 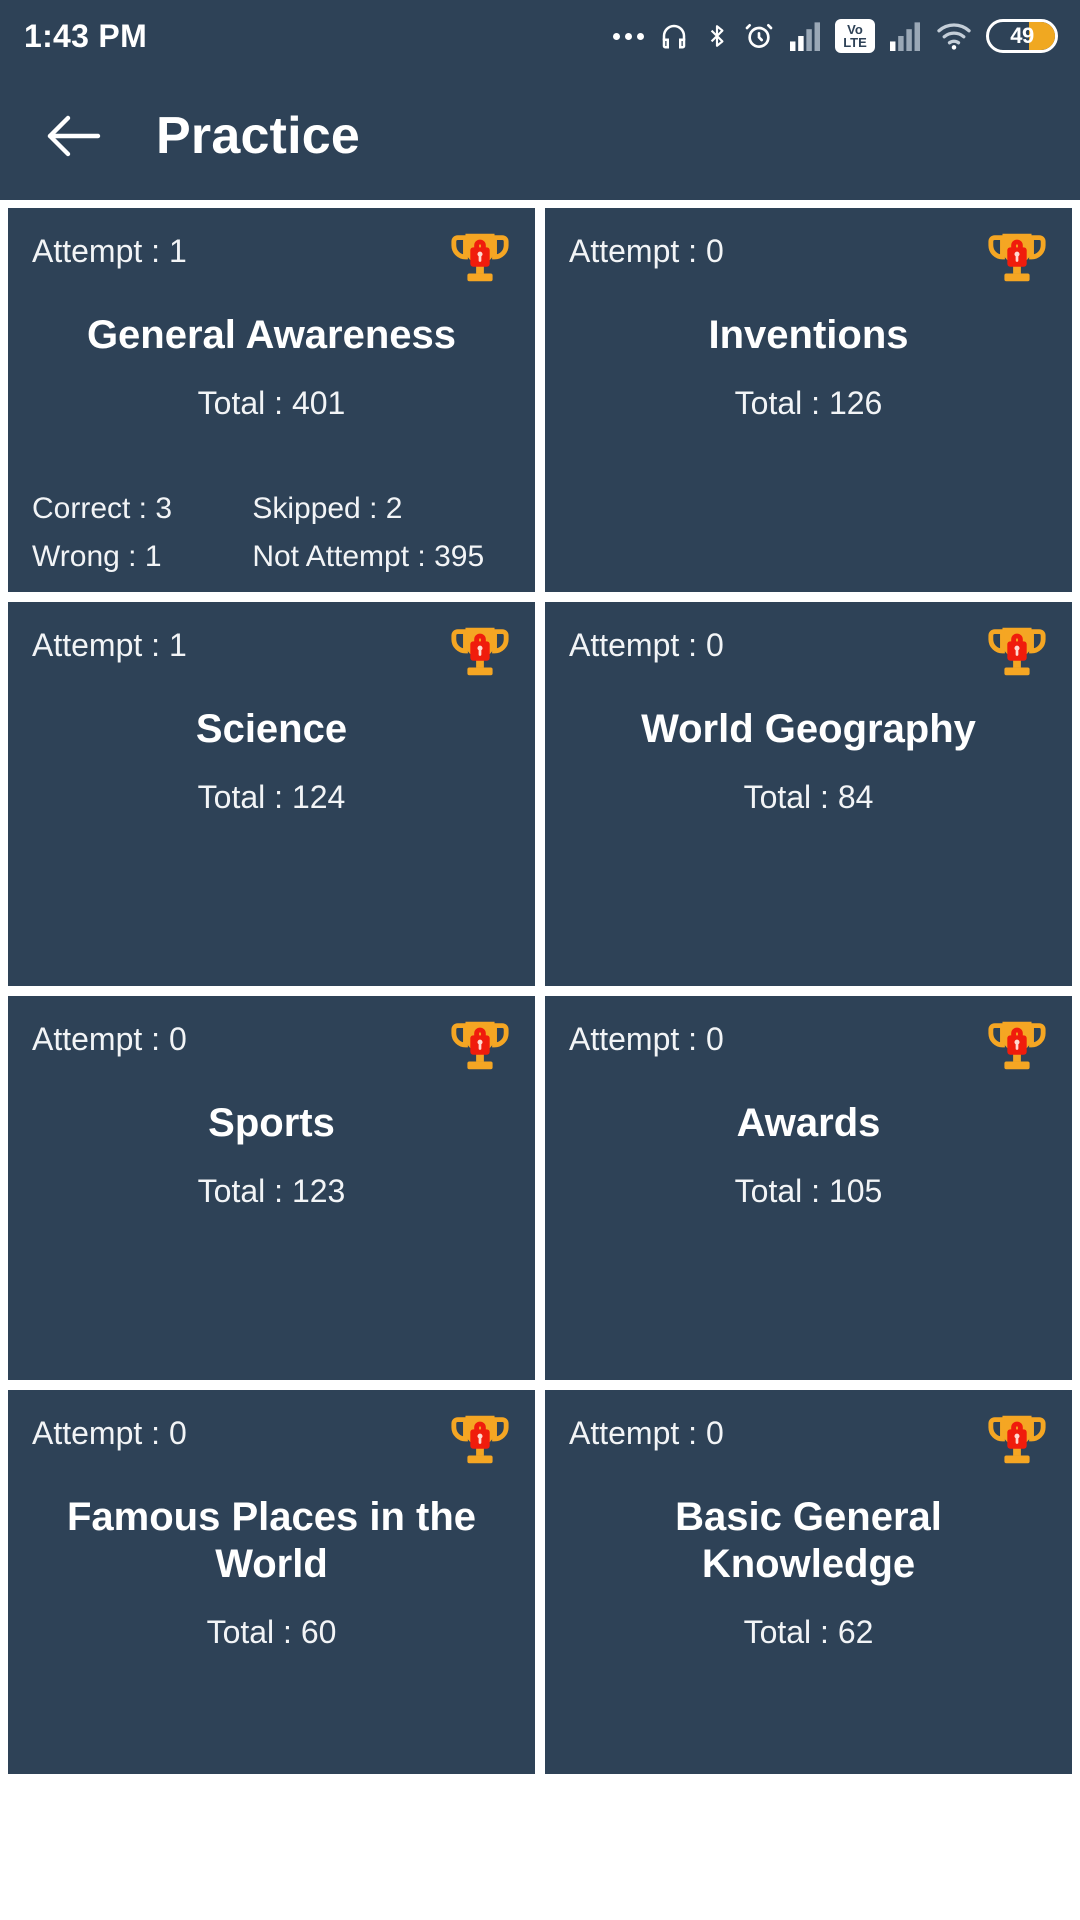 What do you see at coordinates (74, 136) in the screenshot?
I see `back-arrow-icon` at bounding box center [74, 136].